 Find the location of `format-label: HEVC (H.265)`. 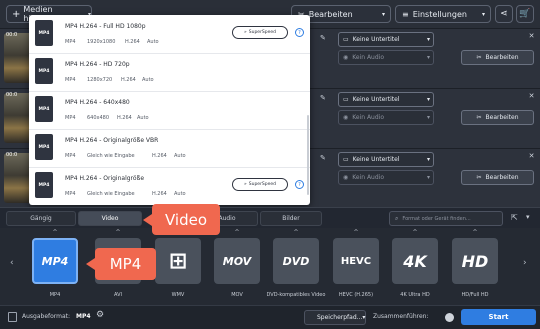

format-label: HEVC (H.265) is located at coordinates (356, 295).